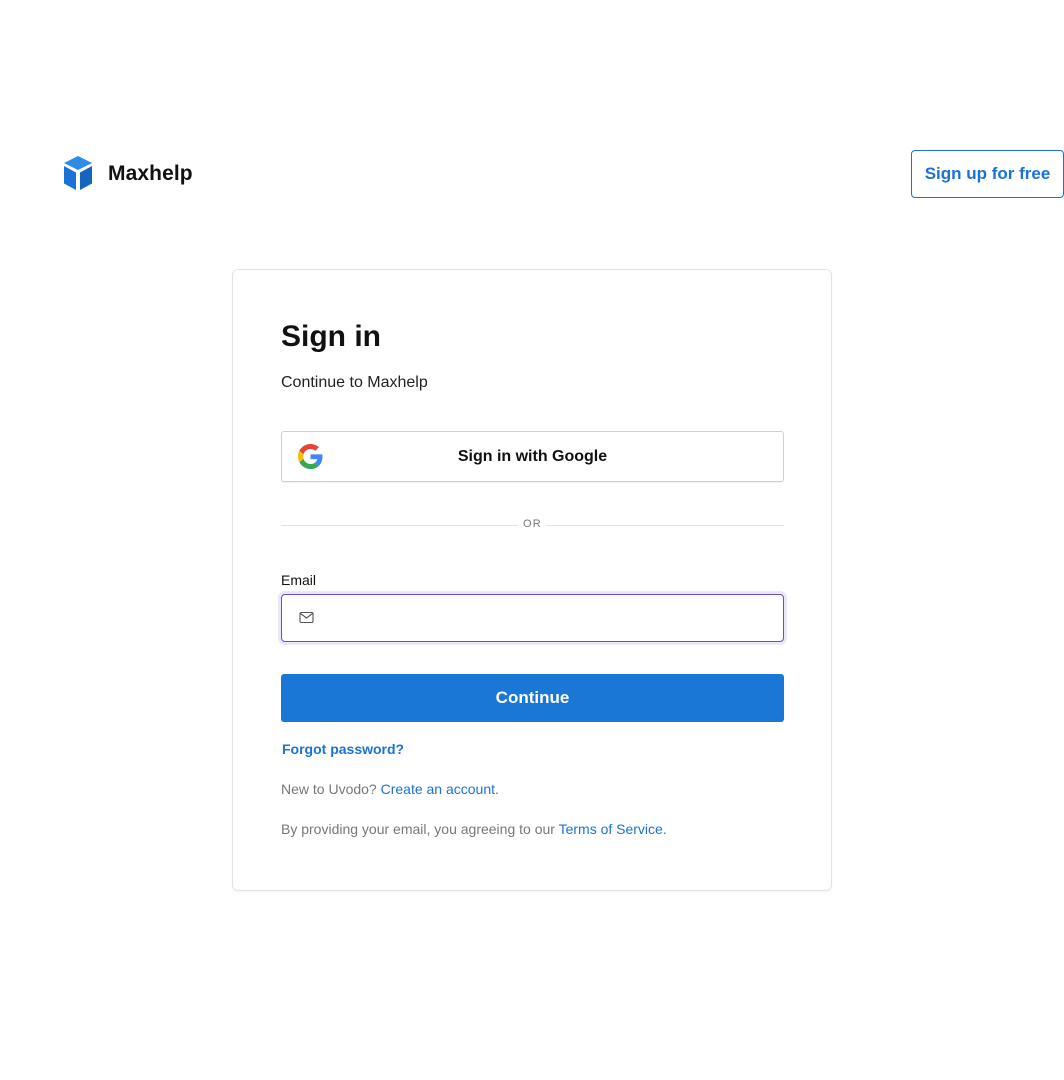 Image resolution: width=1064 pixels, height=1080 pixels. What do you see at coordinates (343, 749) in the screenshot?
I see `forgot-password-link: Forgot password?` at bounding box center [343, 749].